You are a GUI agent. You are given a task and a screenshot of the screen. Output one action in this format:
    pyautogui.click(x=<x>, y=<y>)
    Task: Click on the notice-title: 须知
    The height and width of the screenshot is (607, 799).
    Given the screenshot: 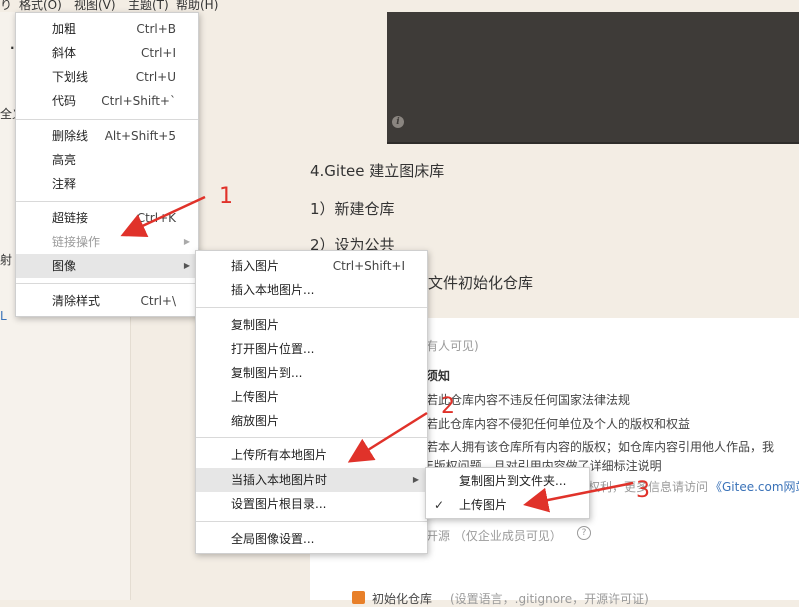 What is the action you would take?
    pyautogui.click(x=438, y=376)
    